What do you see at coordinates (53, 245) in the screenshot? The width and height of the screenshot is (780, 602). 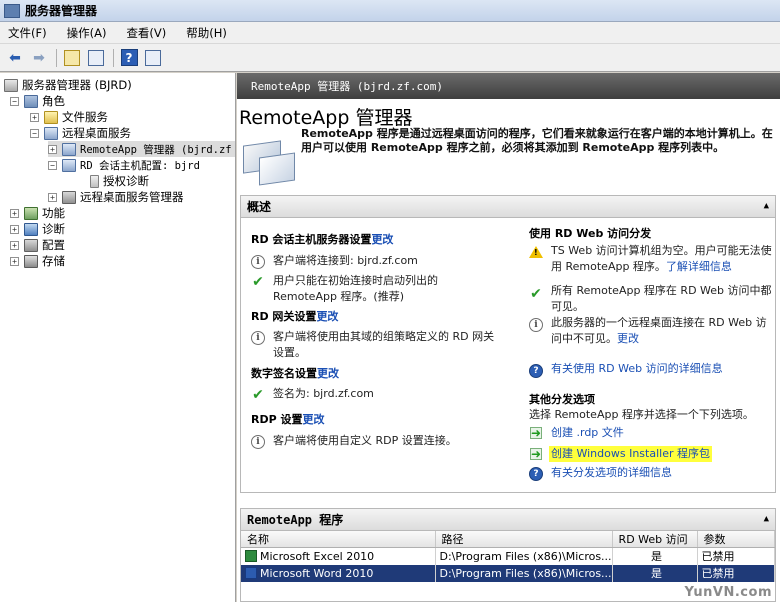 I see `tree-label: 配置` at bounding box center [53, 245].